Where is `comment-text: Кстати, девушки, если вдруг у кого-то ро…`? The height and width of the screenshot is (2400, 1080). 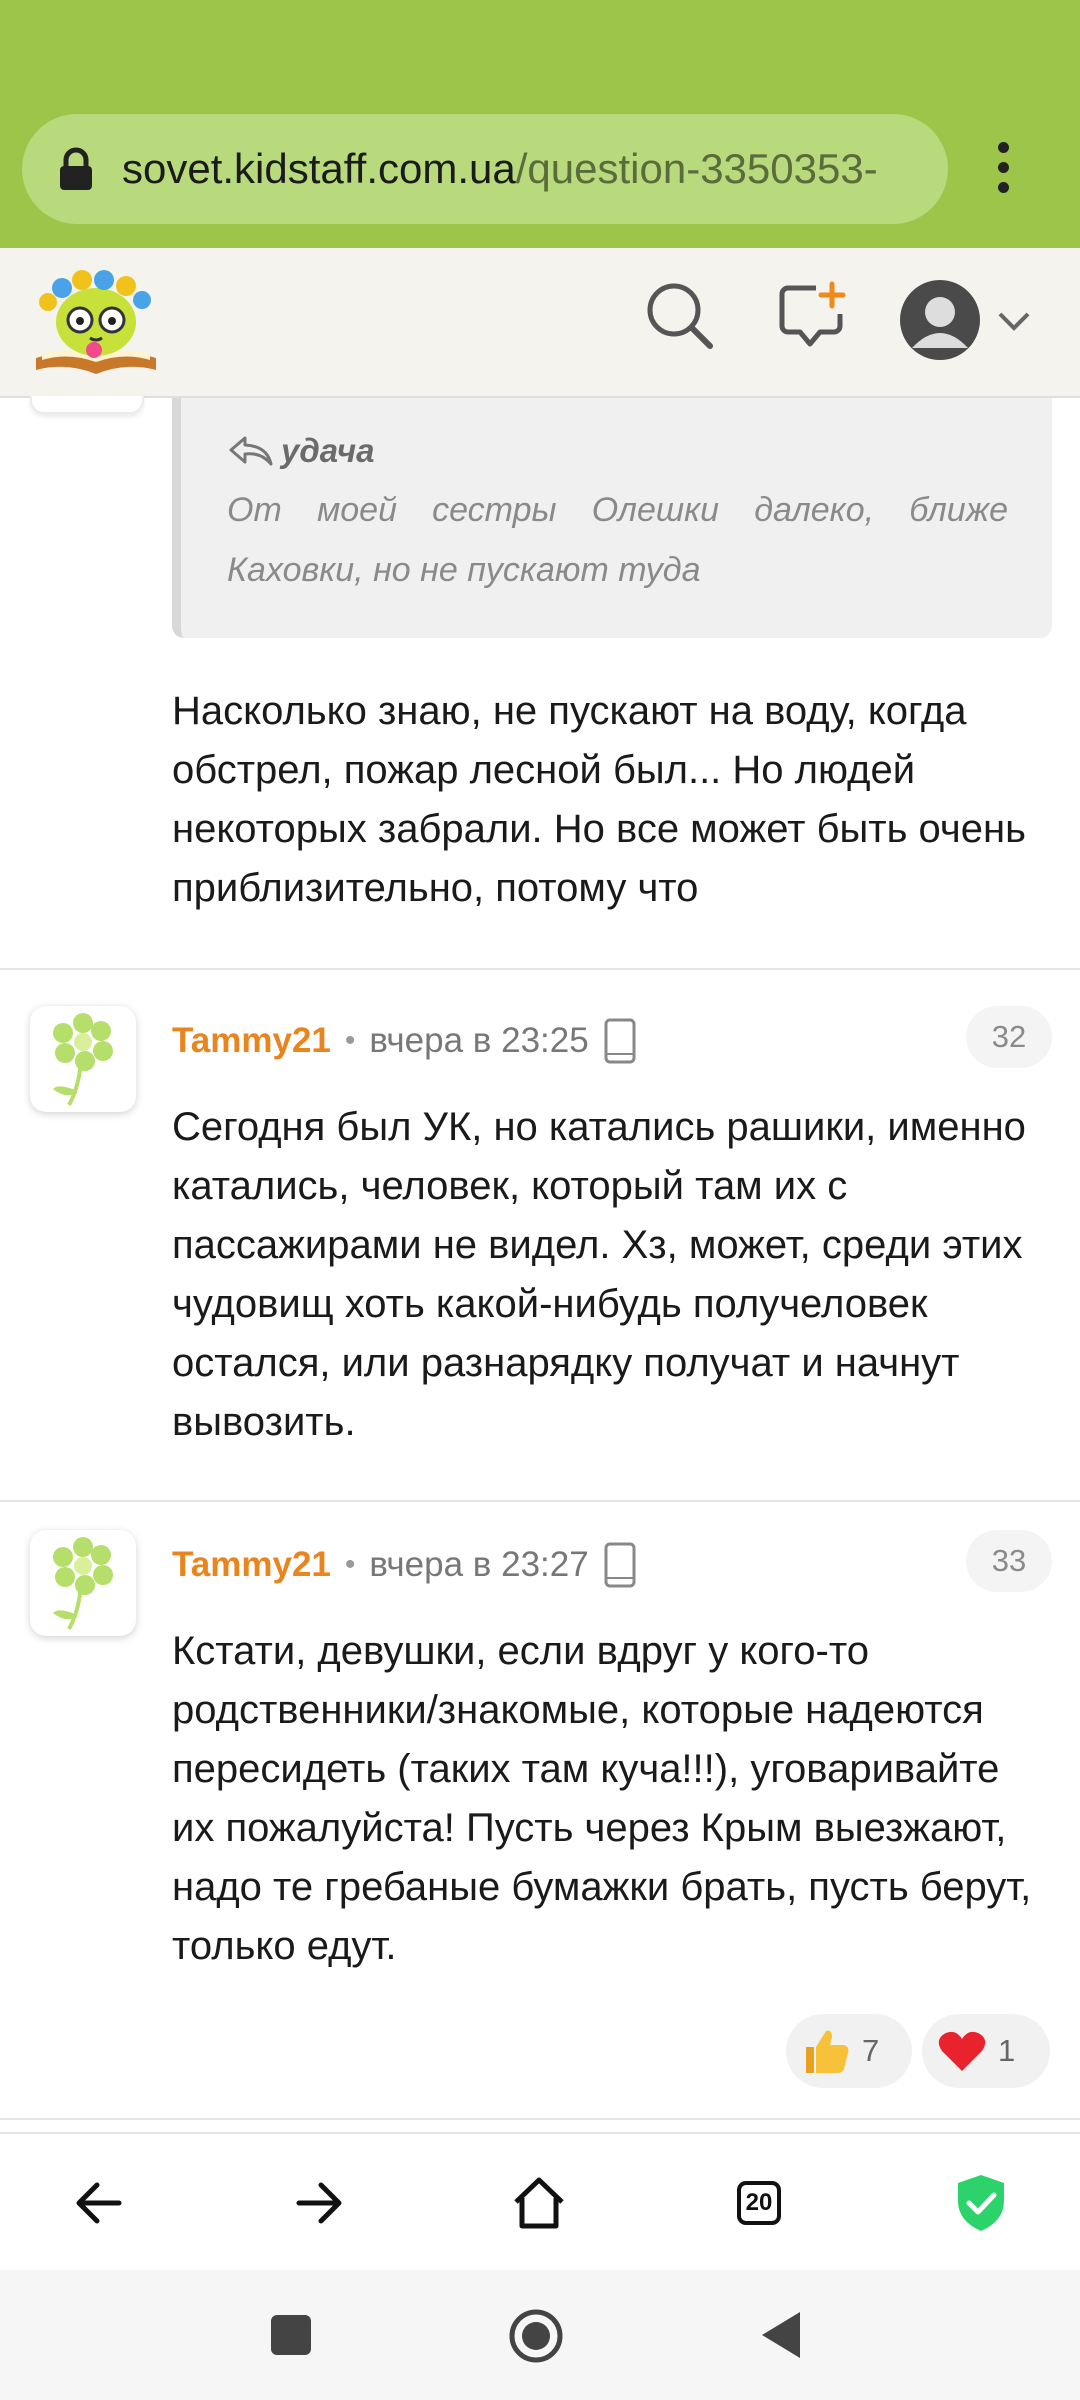
comment-text: Кстати, девушки, если вдруг у кого-то ро… is located at coordinates (602, 1798).